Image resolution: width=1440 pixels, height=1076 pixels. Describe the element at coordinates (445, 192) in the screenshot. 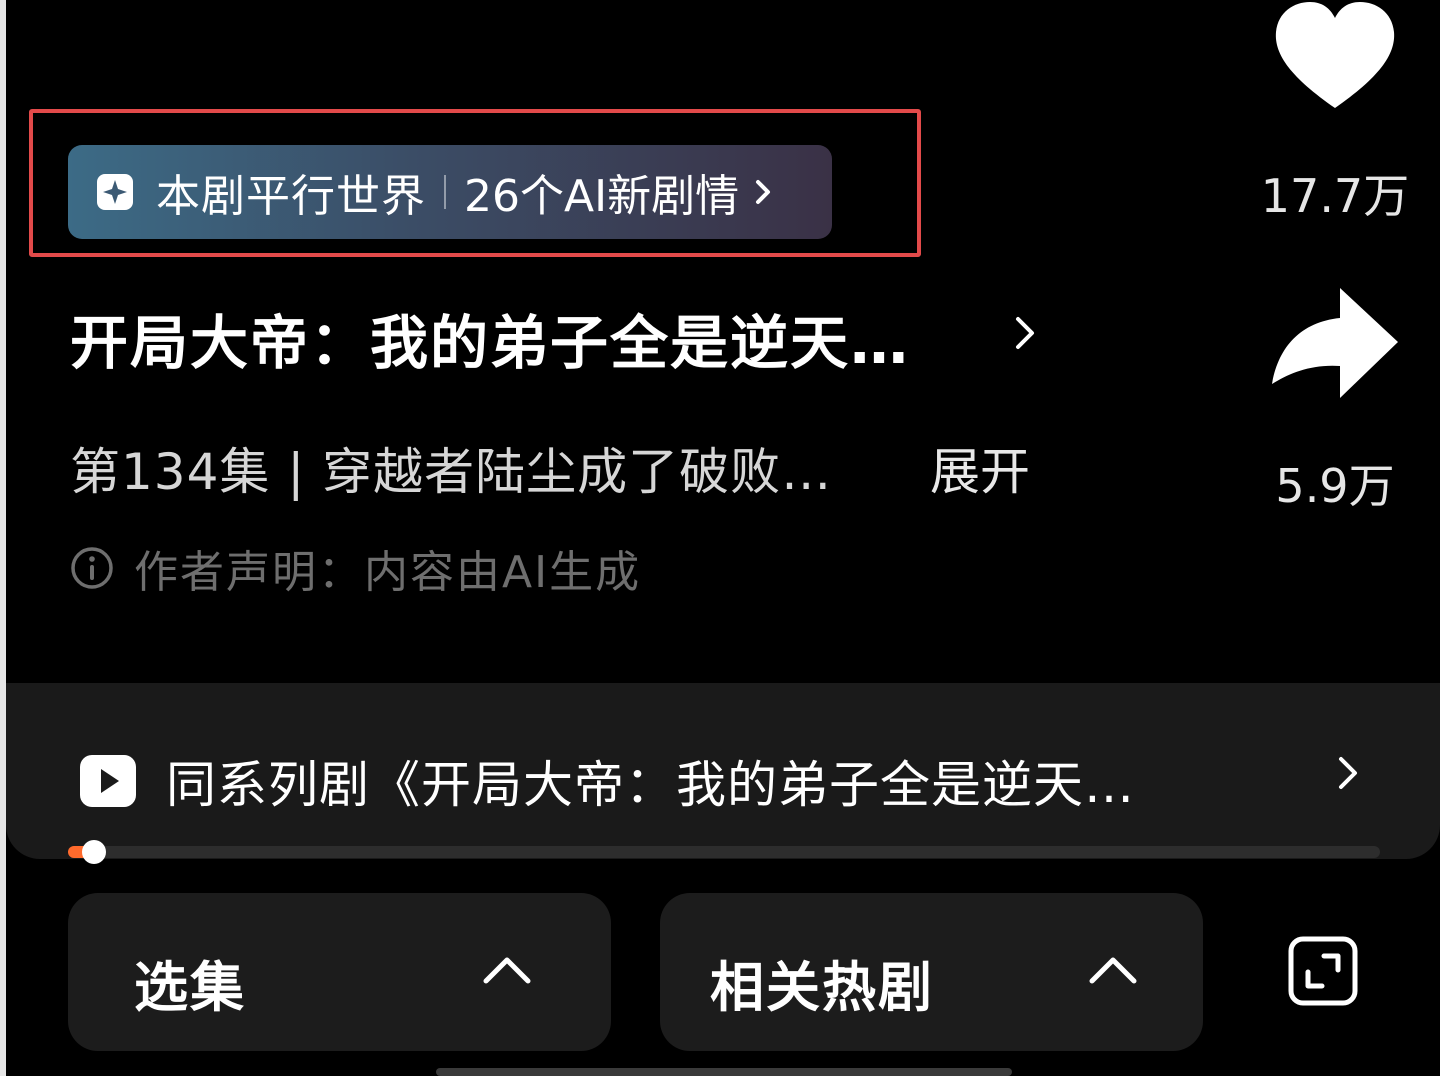

I see `ai-banner-divider` at that location.